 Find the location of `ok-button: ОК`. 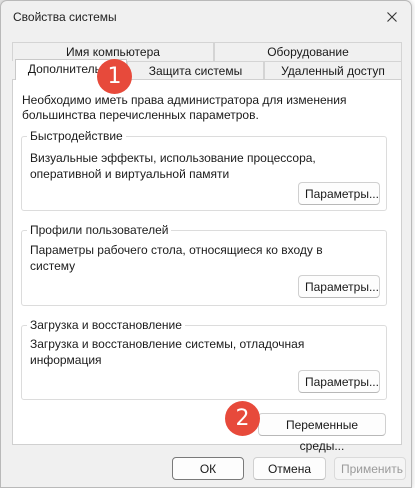

ok-button: ОК is located at coordinates (208, 468).